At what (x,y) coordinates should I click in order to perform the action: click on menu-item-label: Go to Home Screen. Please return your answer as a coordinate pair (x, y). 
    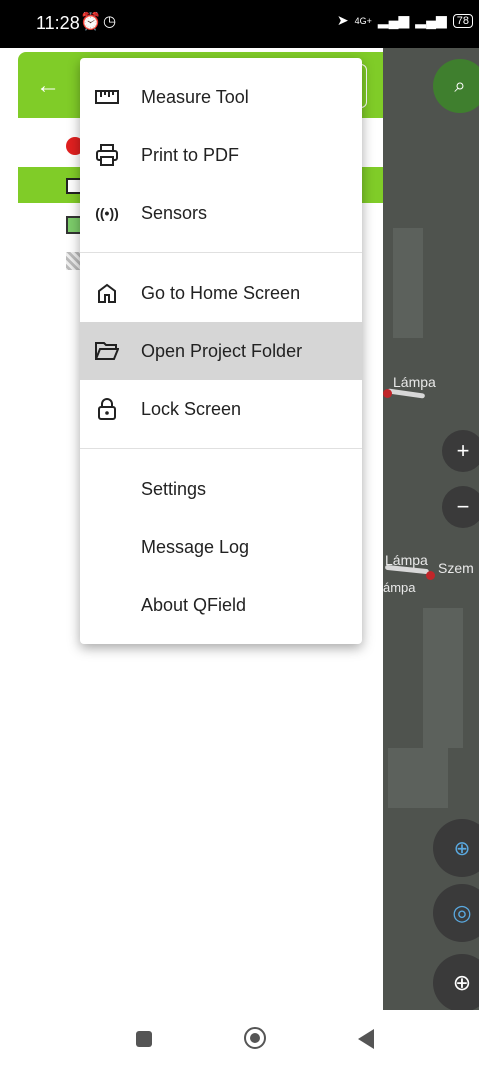
    Looking at the image, I should click on (221, 292).